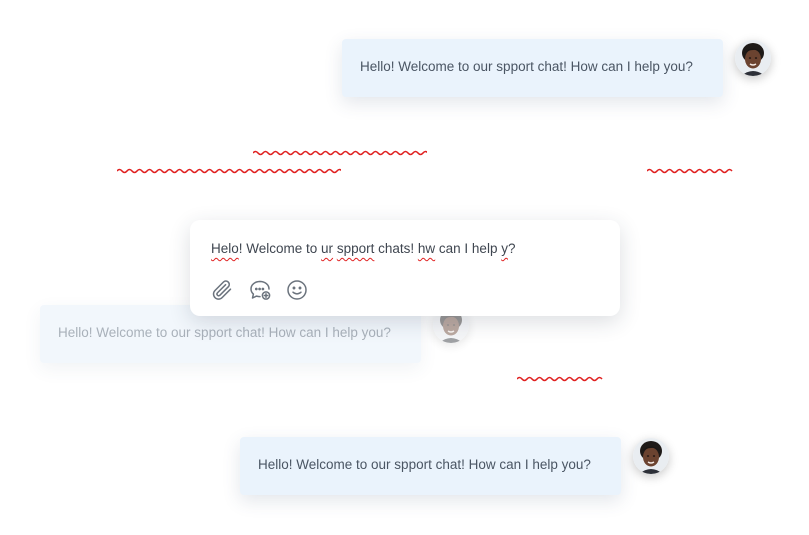 Image resolution: width=809 pixels, height=535 pixels. What do you see at coordinates (396, 248) in the screenshot?
I see `composer-text-segment: chats!` at bounding box center [396, 248].